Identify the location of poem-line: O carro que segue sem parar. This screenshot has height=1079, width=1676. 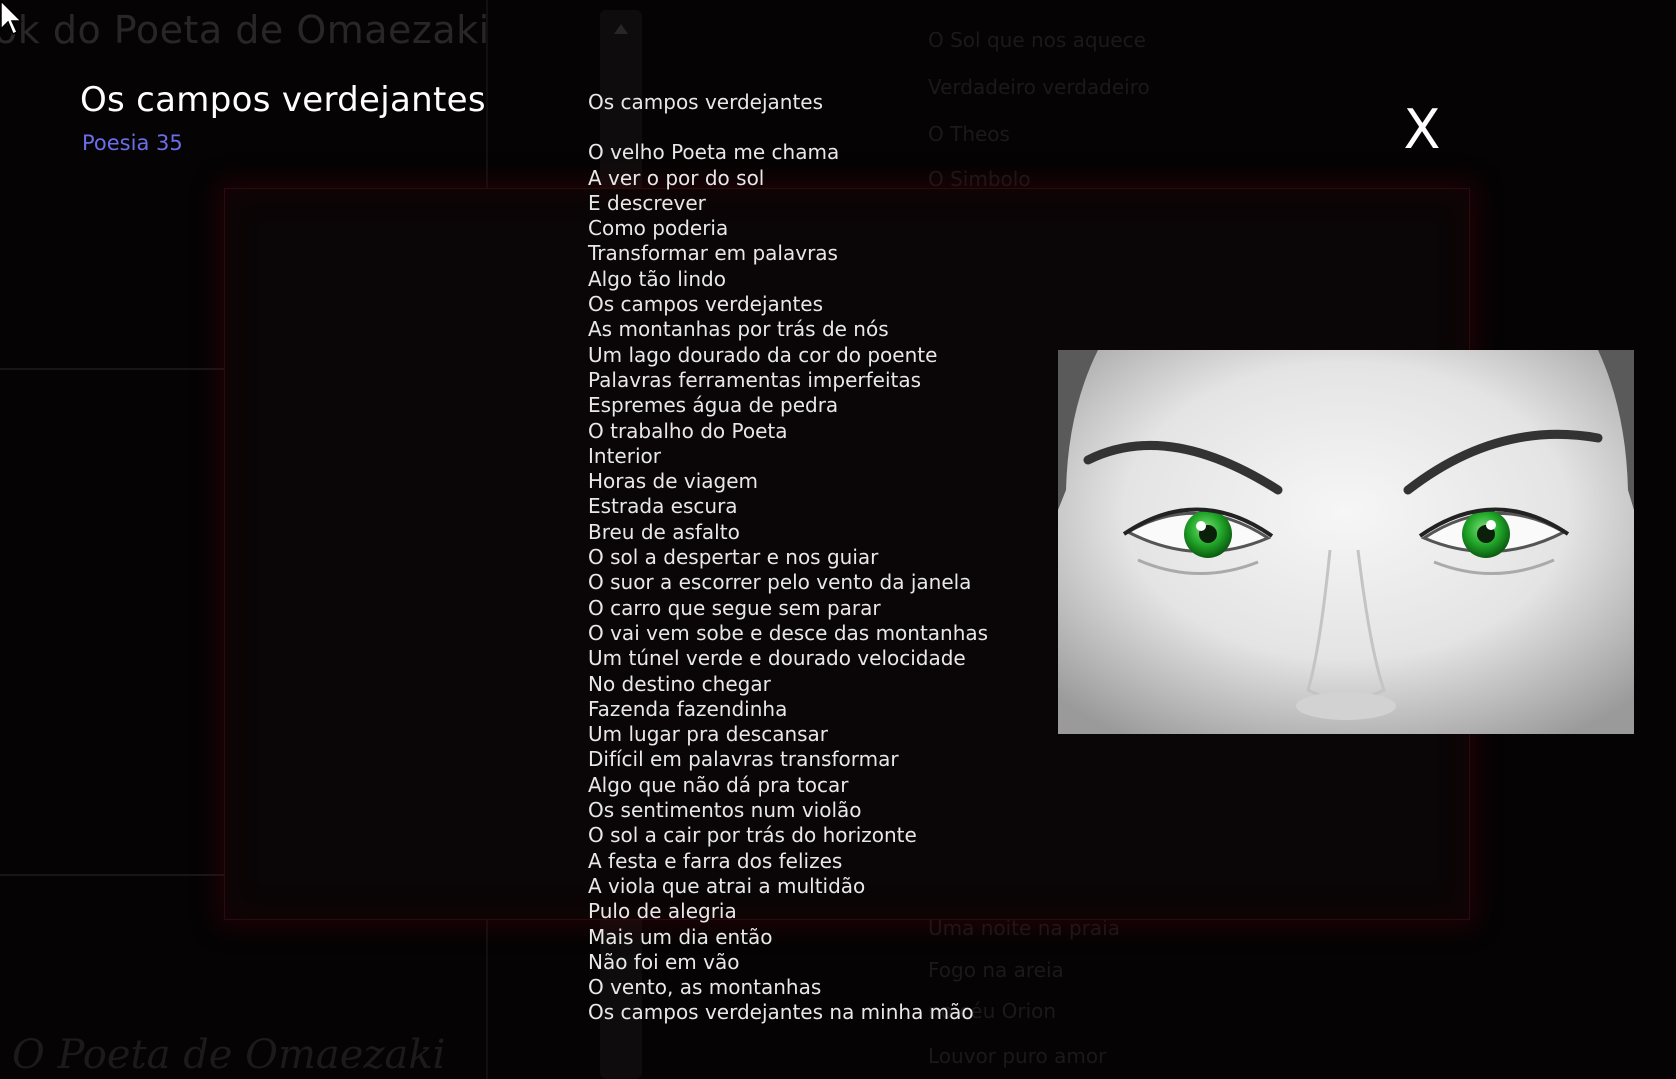
(734, 607).